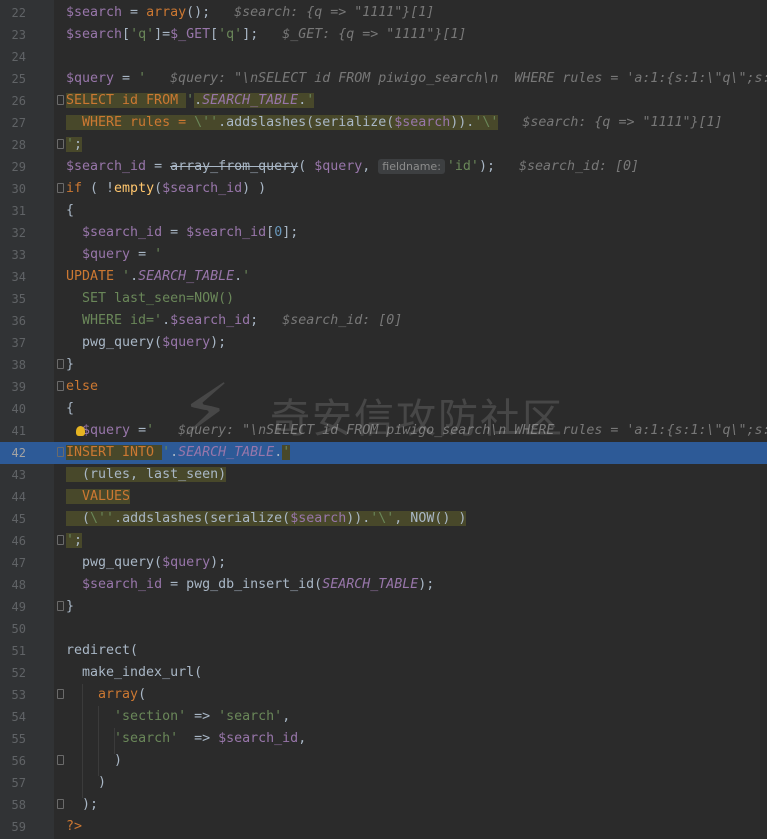 This screenshot has width=767, height=839. What do you see at coordinates (13, 13) in the screenshot?
I see `line-number: 22` at bounding box center [13, 13].